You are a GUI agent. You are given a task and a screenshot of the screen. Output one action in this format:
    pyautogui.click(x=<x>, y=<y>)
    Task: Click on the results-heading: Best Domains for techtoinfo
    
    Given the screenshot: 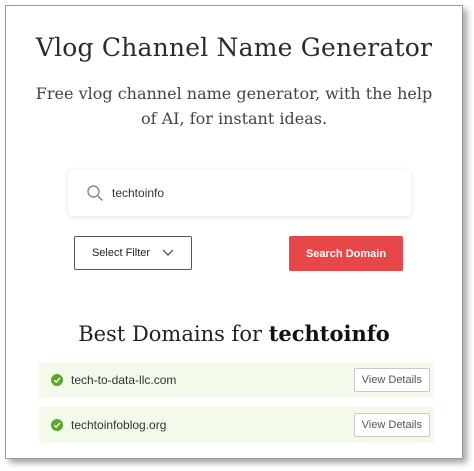 What is the action you would take?
    pyautogui.click(x=234, y=333)
    